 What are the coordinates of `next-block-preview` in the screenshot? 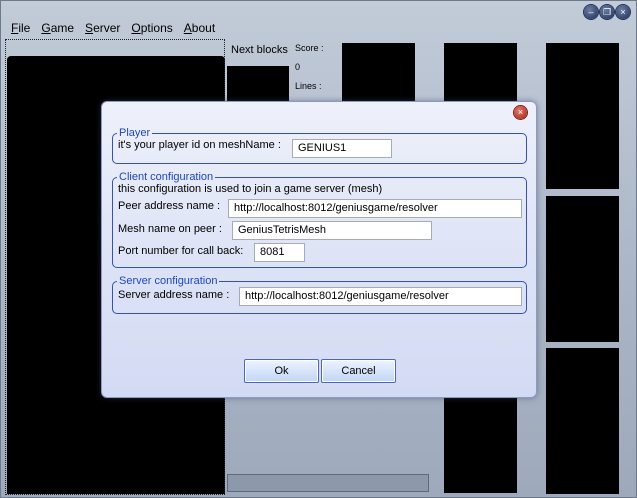 It's located at (258, 86).